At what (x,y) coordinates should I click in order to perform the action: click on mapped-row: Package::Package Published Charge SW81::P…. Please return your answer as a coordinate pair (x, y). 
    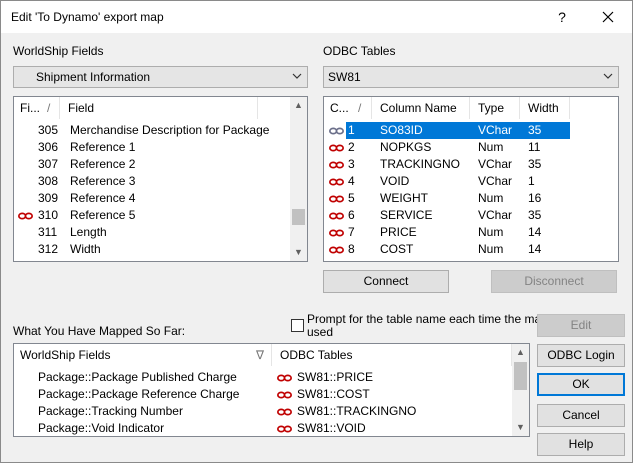
    Looking at the image, I should click on (263, 377).